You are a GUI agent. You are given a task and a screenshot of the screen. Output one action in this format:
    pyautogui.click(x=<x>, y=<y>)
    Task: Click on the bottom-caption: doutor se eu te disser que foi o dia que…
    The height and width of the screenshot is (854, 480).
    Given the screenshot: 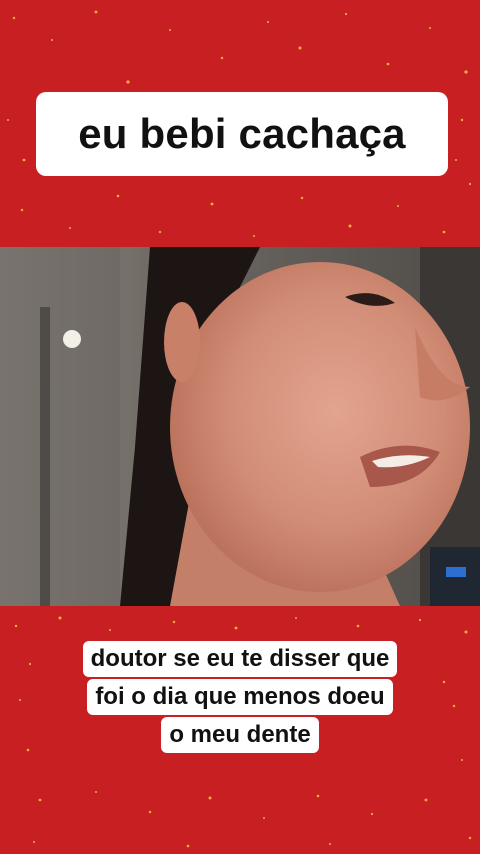 What is the action you would take?
    pyautogui.click(x=240, y=697)
    